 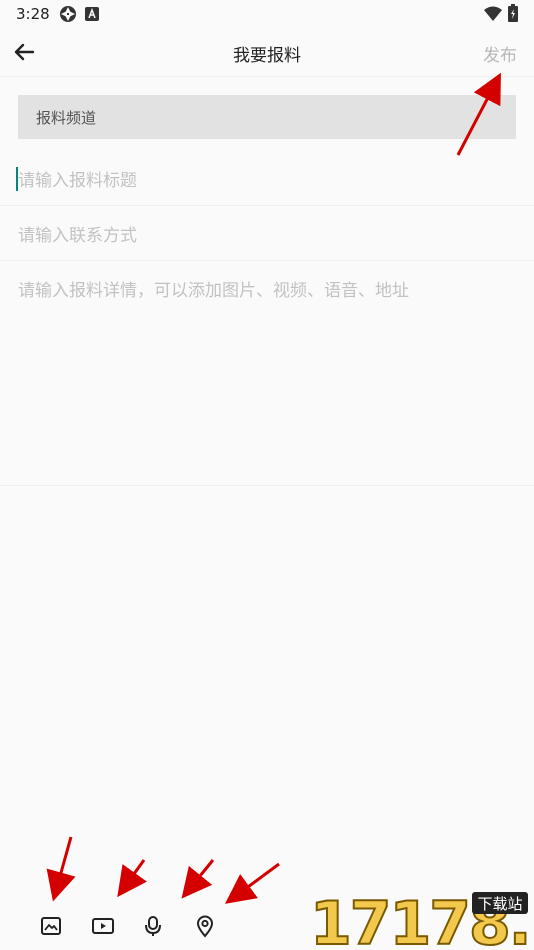 What do you see at coordinates (267, 179) in the screenshot?
I see `title-input: 请输入报料标题` at bounding box center [267, 179].